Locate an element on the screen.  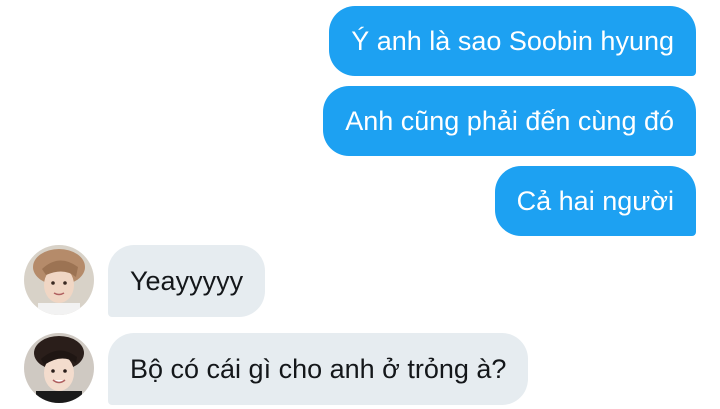
message-text: Anh cũng phải đến cùng đó is located at coordinates (509, 120).